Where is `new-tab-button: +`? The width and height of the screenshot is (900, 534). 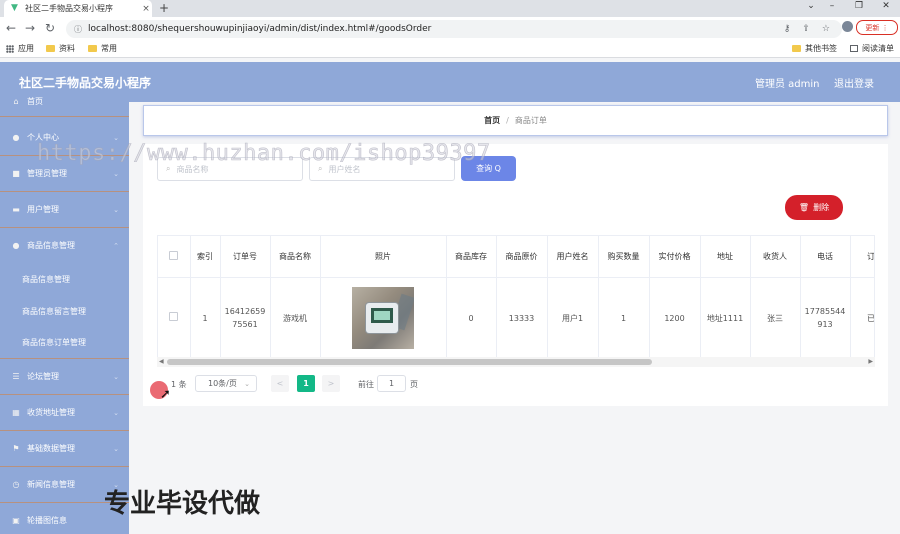 new-tab-button: + is located at coordinates (164, 8).